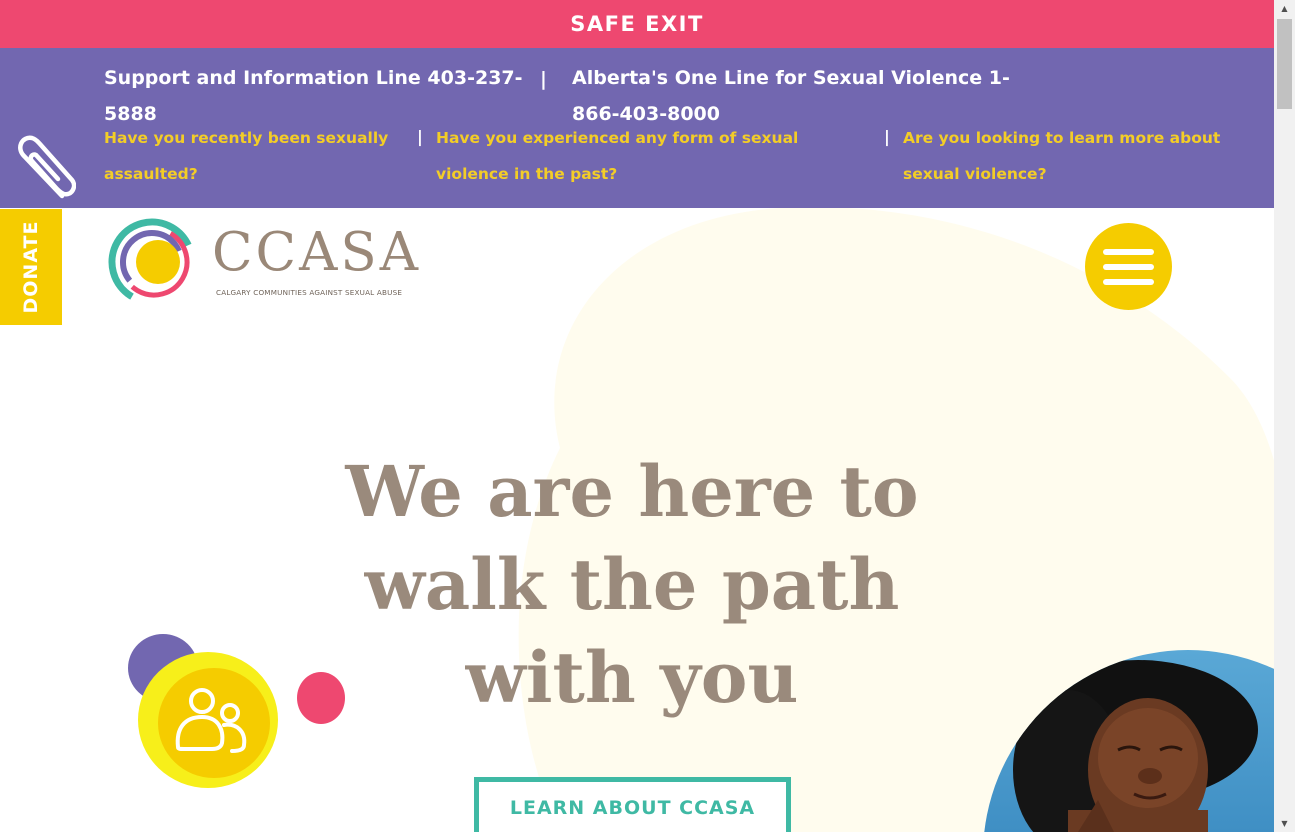 Image resolution: width=1295 pixels, height=832 pixels. Describe the element at coordinates (152, 262) in the screenshot. I see `logo-mark` at that location.